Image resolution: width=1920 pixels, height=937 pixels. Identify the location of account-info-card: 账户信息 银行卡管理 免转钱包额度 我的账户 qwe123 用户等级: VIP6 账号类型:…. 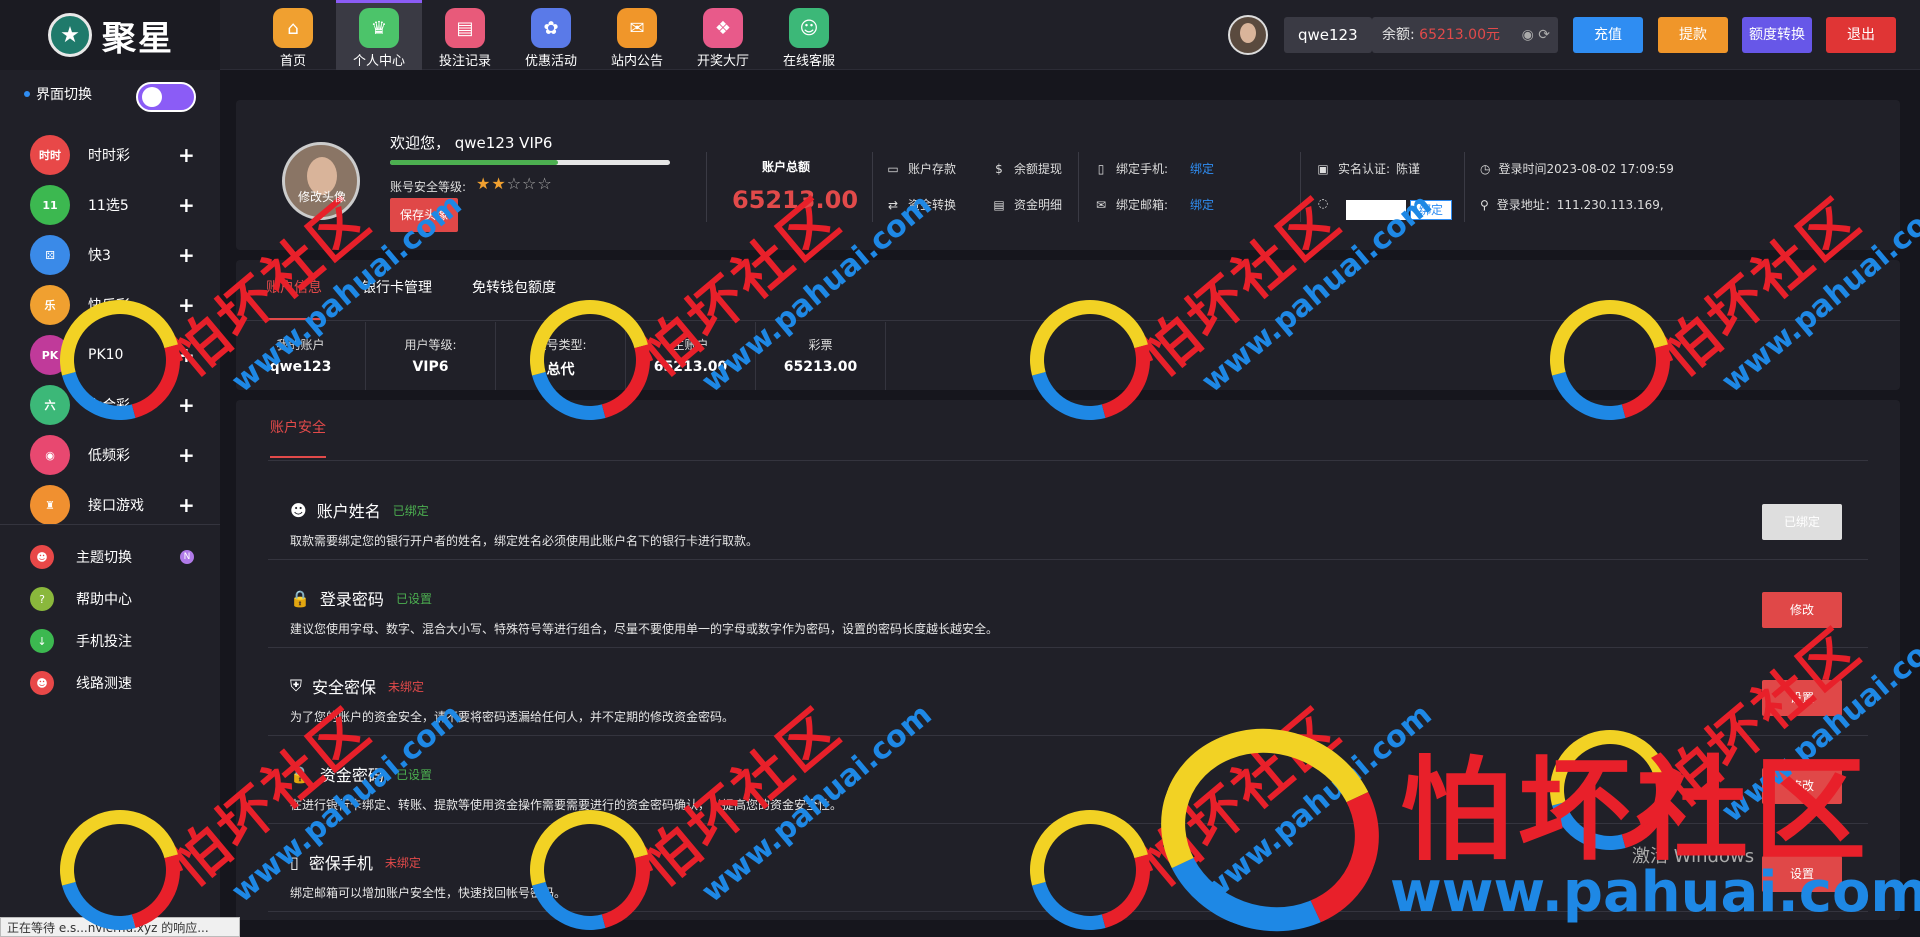
(1068, 325).